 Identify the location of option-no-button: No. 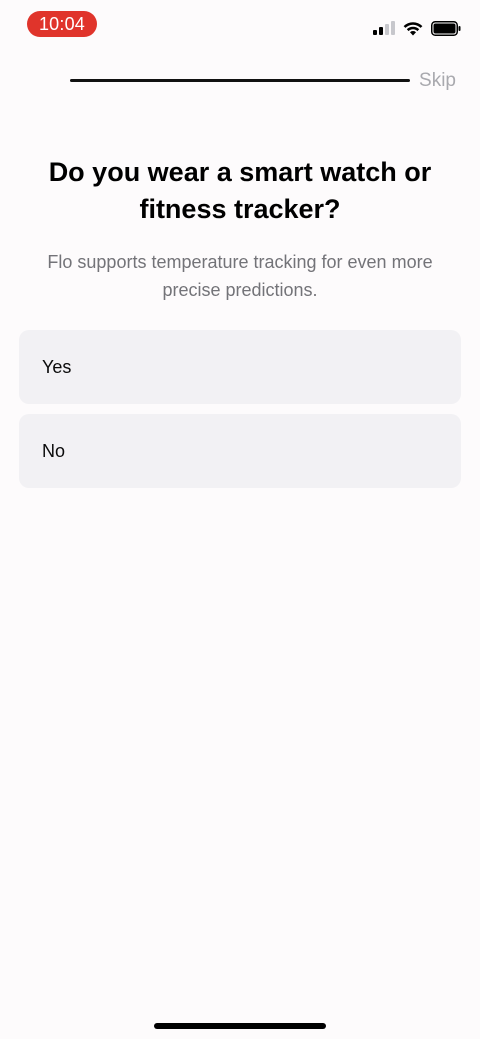
(240, 451).